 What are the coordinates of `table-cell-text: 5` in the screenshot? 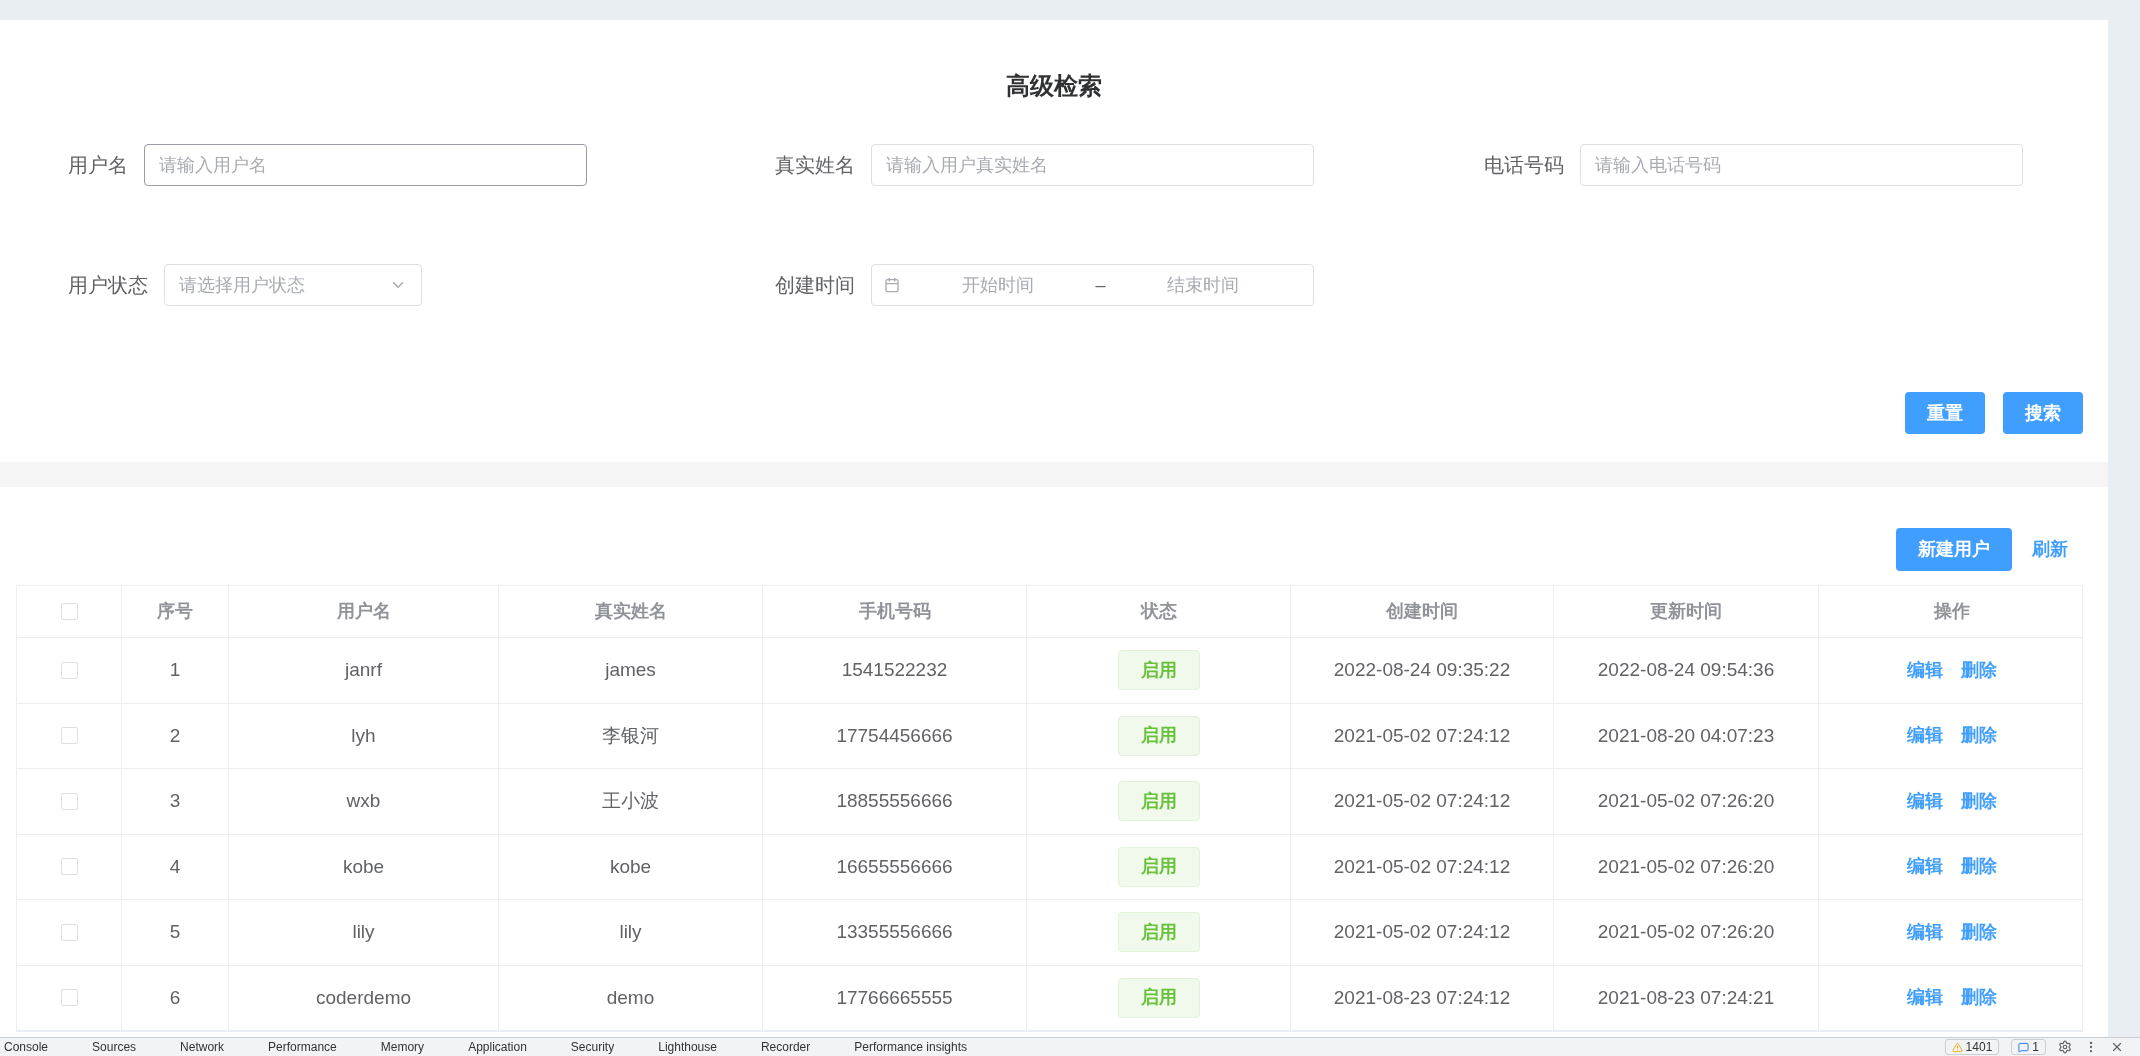 It's located at (175, 932).